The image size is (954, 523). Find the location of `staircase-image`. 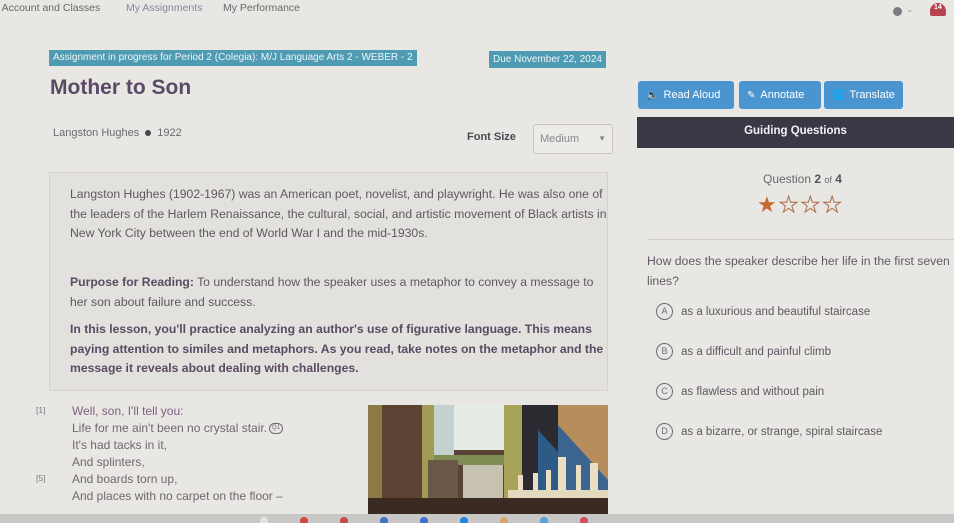

staircase-image is located at coordinates (488, 460).